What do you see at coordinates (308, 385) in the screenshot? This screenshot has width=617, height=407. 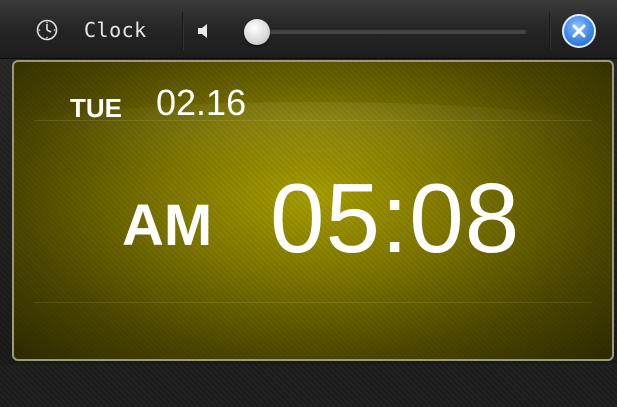 I see `bottom-bar` at bounding box center [308, 385].